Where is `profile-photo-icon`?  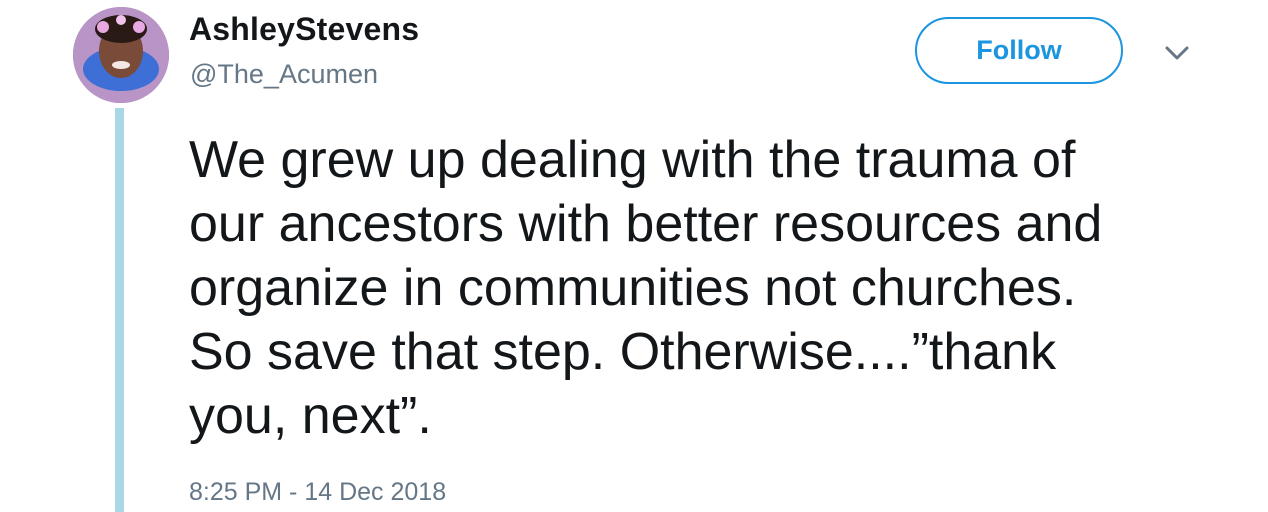 profile-photo-icon is located at coordinates (121, 55).